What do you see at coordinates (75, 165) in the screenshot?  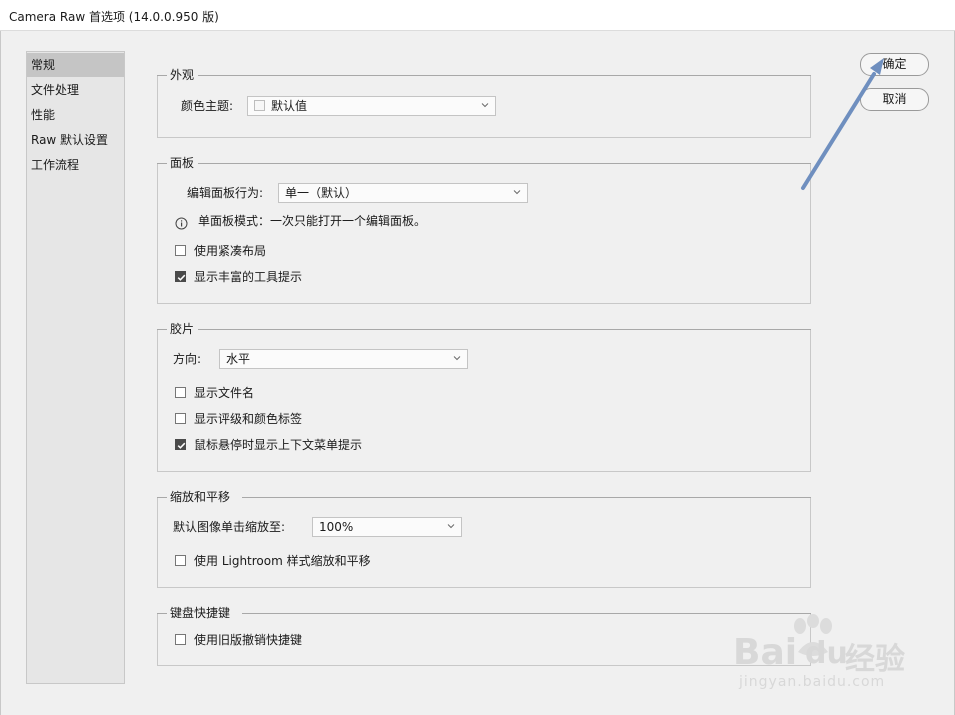 I see `sidebar-item-workflow: 工作流程` at bounding box center [75, 165].